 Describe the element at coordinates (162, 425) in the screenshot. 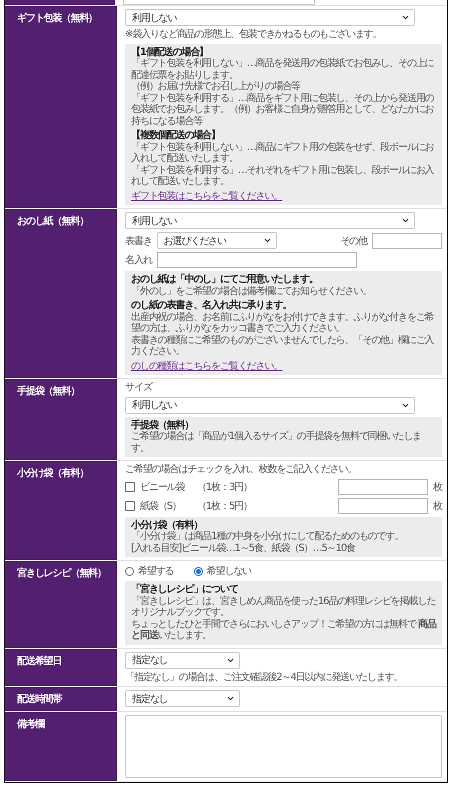

I see `info-heading: 手提袋（無料）` at that location.